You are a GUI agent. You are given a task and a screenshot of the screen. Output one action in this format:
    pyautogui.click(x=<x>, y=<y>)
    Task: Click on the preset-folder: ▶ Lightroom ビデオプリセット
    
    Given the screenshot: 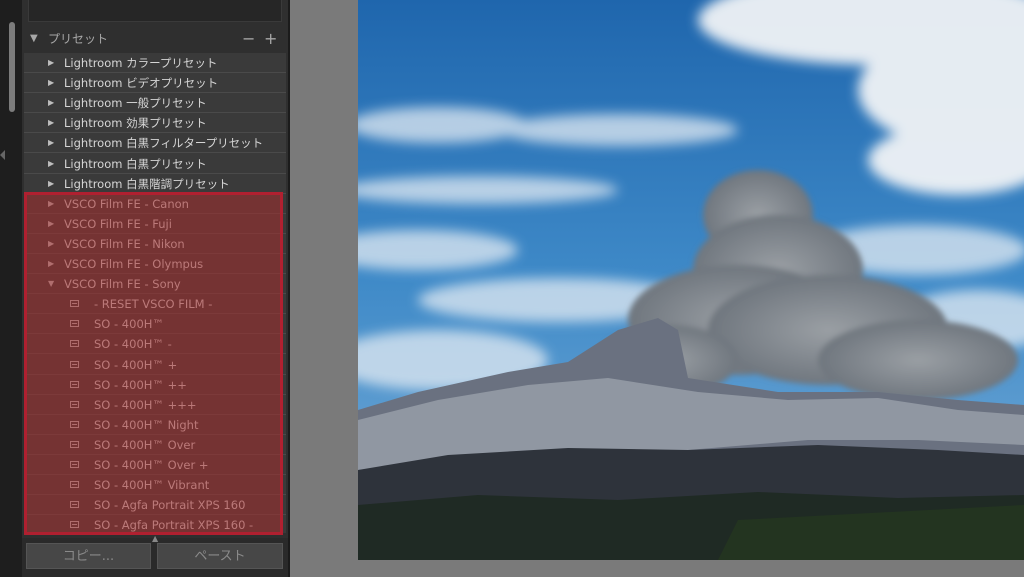 What is the action you would take?
    pyautogui.click(x=155, y=83)
    